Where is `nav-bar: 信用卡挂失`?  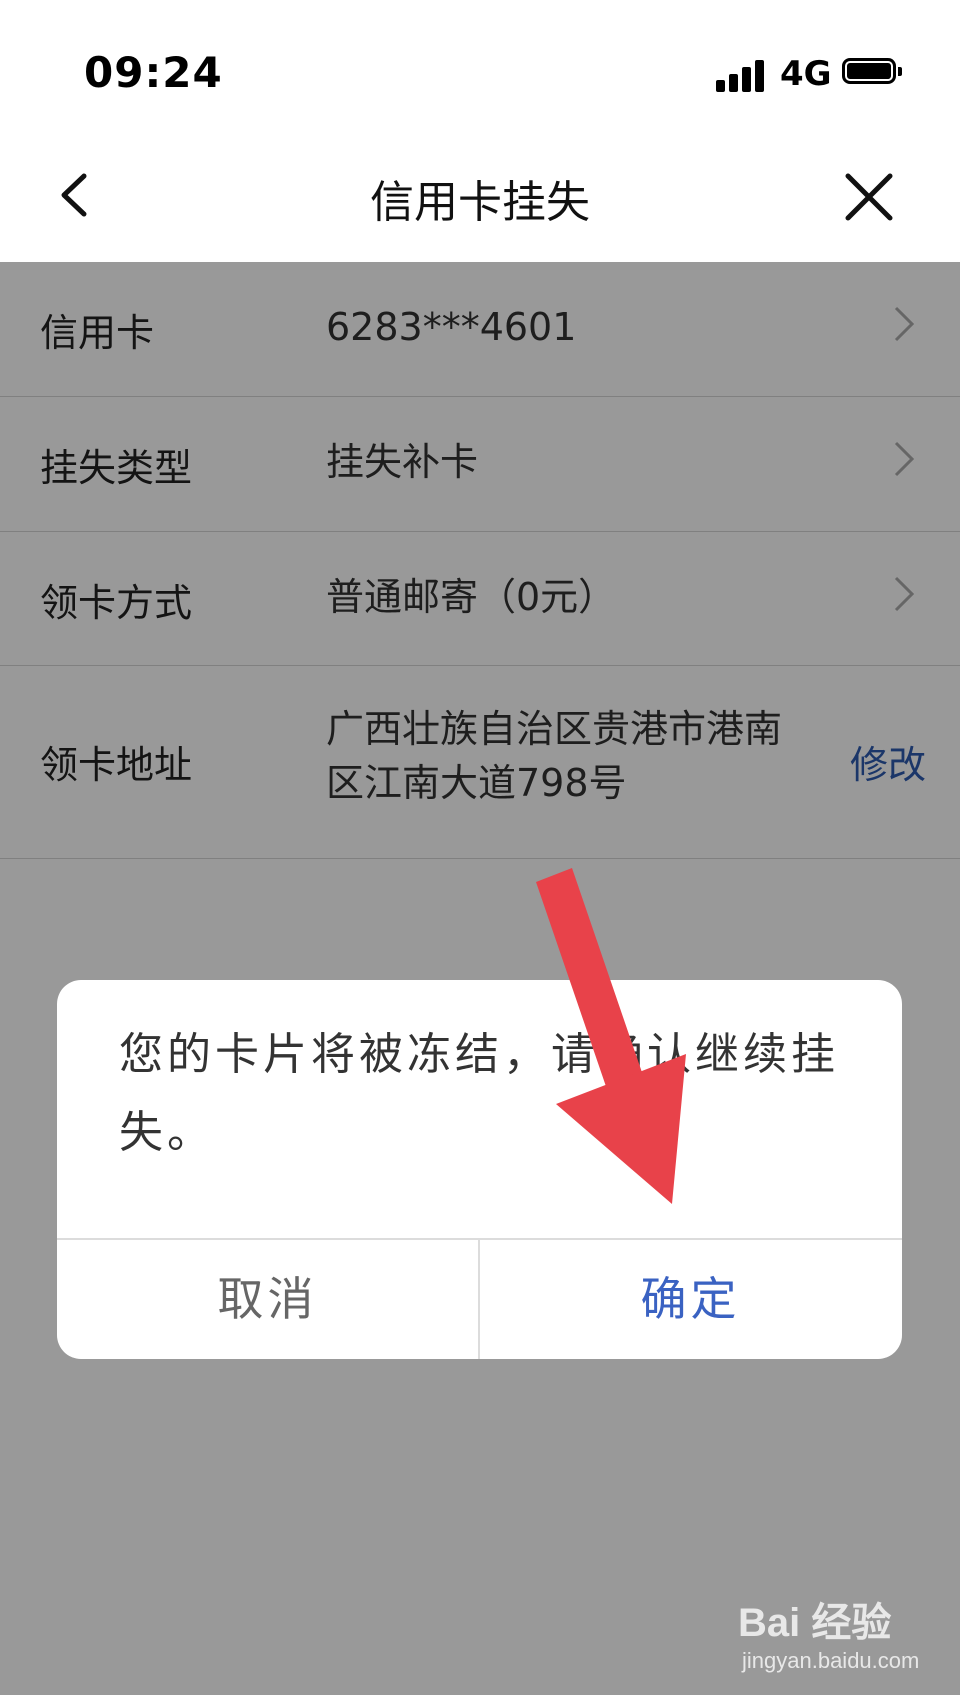 nav-bar: 信用卡挂失 is located at coordinates (480, 196).